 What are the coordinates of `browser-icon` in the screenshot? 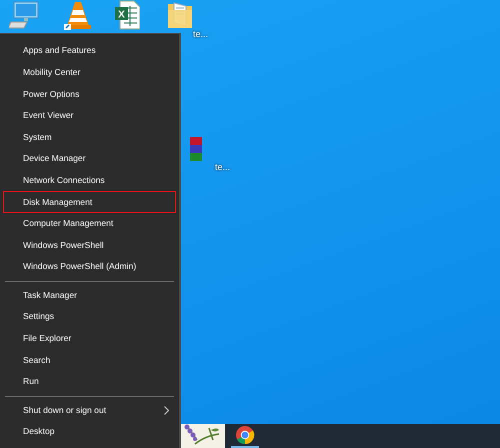 It's located at (245, 435).